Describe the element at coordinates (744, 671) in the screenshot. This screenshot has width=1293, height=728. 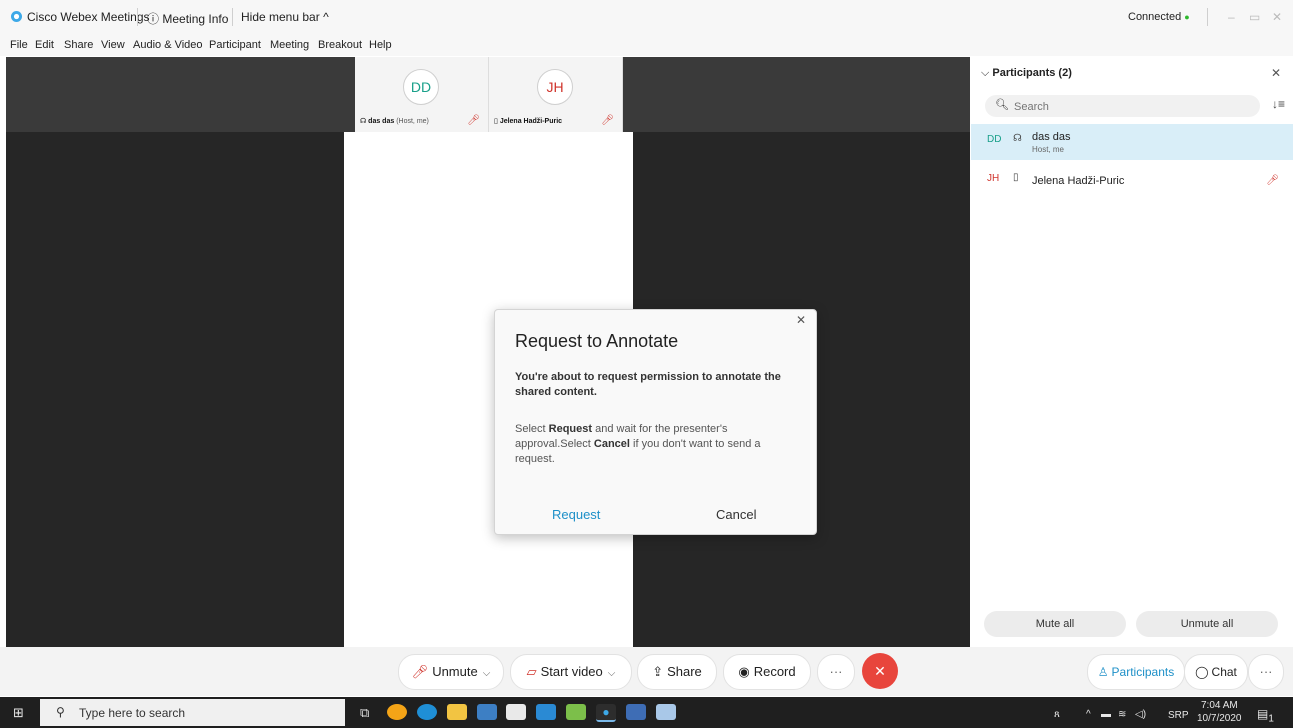
I see `record-icon: ◉` at that location.